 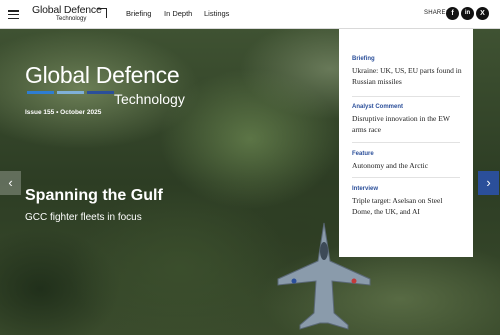 What do you see at coordinates (149, 99) in the screenshot?
I see `cover-brand-line-2: Technology` at bounding box center [149, 99].